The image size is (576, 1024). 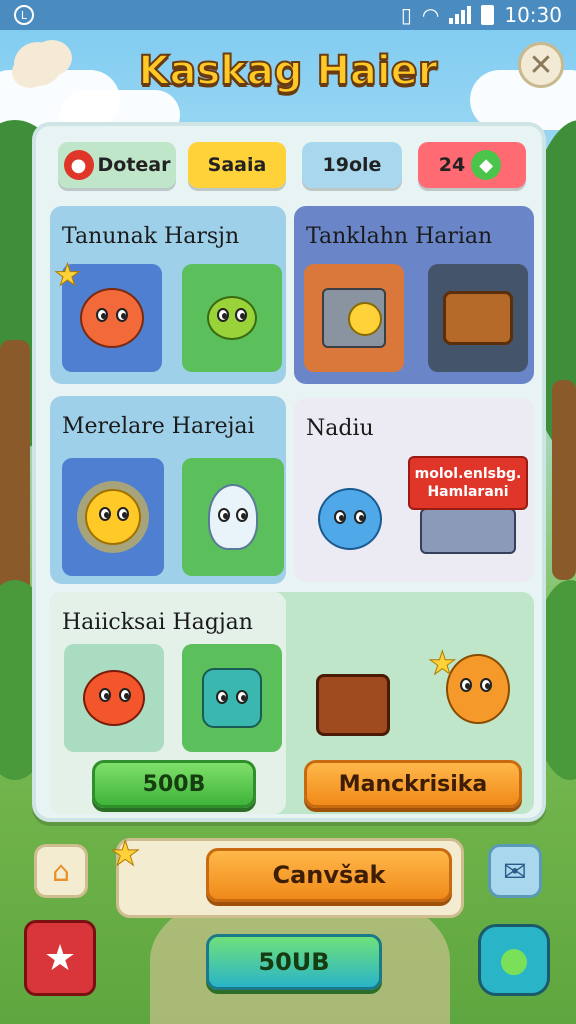 What do you see at coordinates (406, 15) in the screenshot?
I see `vibrate-icon: ▯` at bounding box center [406, 15].